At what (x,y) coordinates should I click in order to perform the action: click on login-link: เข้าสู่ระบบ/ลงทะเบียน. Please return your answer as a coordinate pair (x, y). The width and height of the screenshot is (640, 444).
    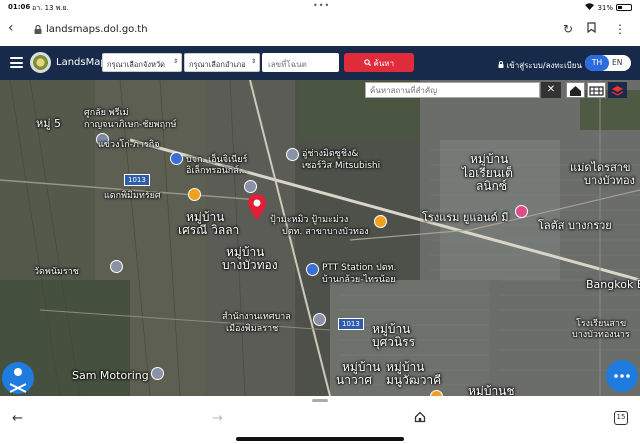
    Looking at the image, I should click on (540, 65).